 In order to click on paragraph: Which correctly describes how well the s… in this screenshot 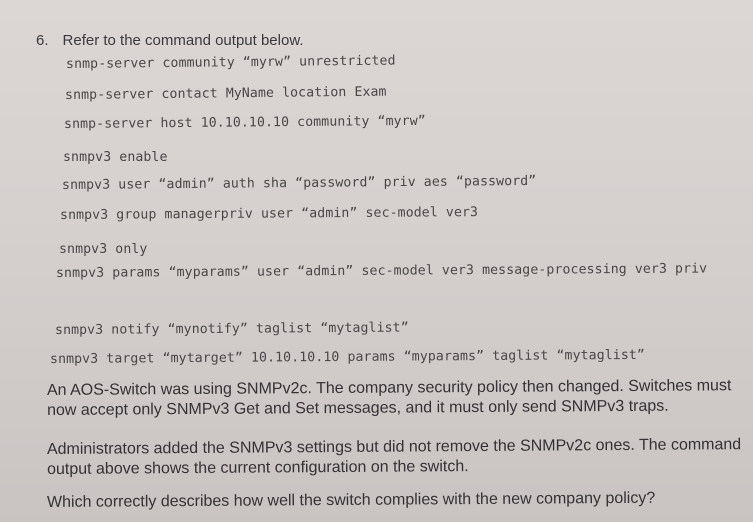, I will do `click(351, 500)`.